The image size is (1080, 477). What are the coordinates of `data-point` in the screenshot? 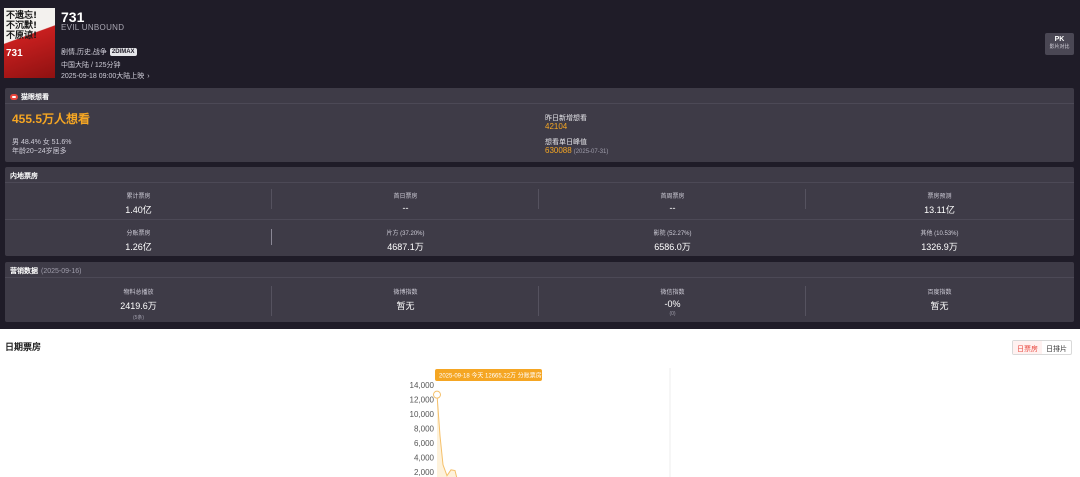 It's located at (437, 394).